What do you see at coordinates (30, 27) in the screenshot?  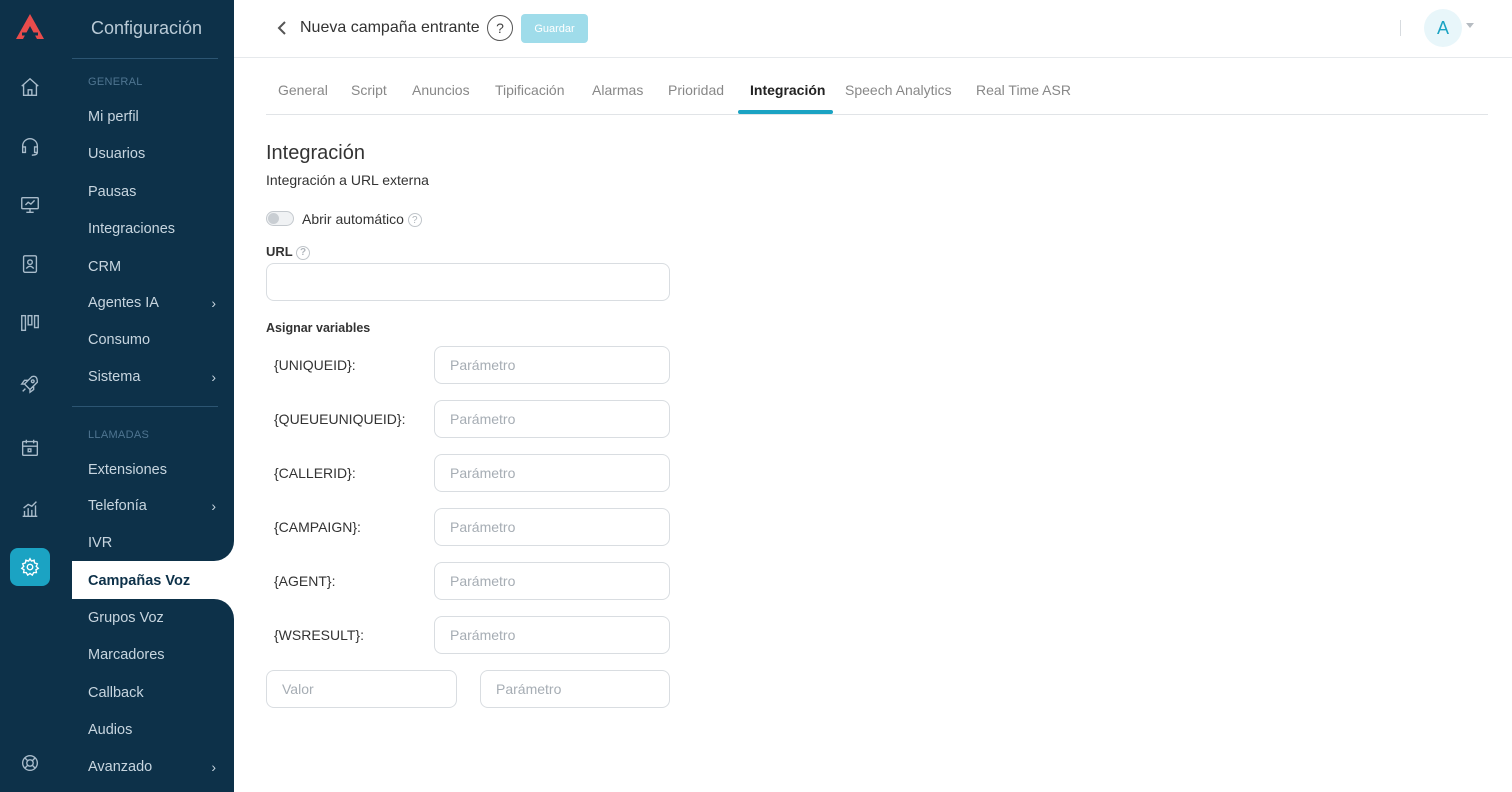 I see `logo-icon` at bounding box center [30, 27].